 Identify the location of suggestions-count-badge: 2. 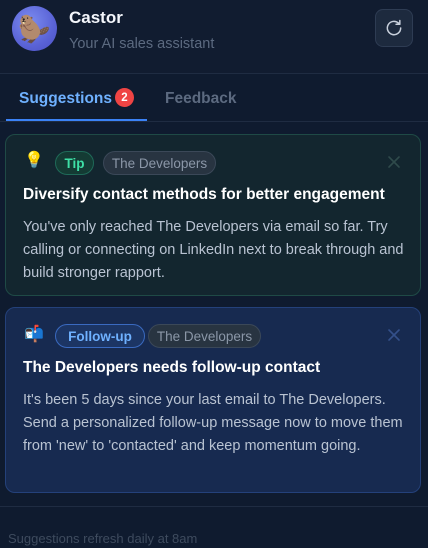
(124, 97).